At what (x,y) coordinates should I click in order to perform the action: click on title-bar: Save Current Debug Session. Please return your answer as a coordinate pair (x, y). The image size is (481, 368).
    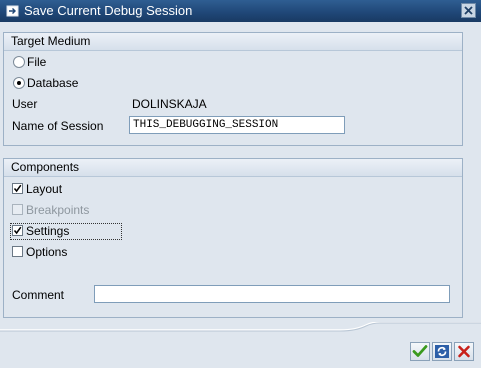
    Looking at the image, I should click on (240, 11).